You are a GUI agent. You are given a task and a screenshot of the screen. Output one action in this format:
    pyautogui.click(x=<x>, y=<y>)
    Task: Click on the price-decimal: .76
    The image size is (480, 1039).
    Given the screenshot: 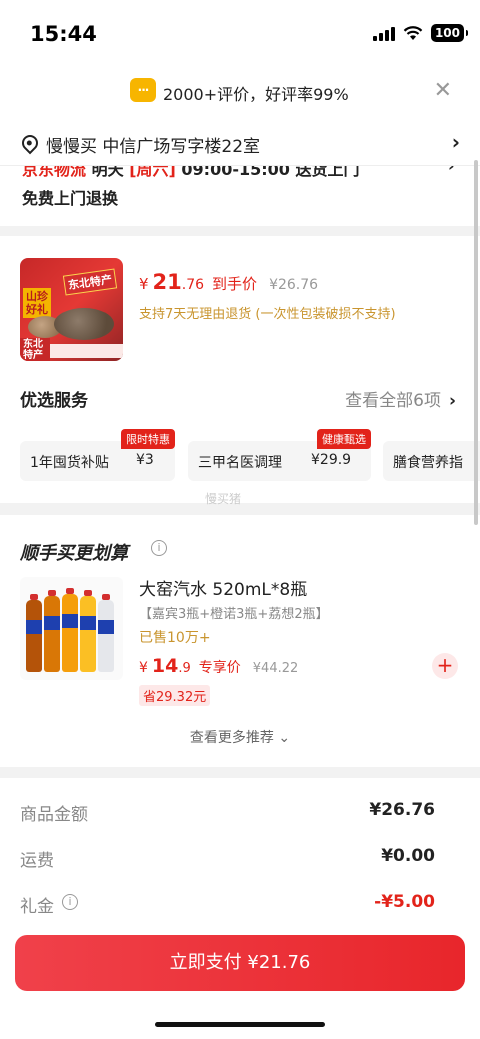 What is the action you would take?
    pyautogui.click(x=193, y=285)
    